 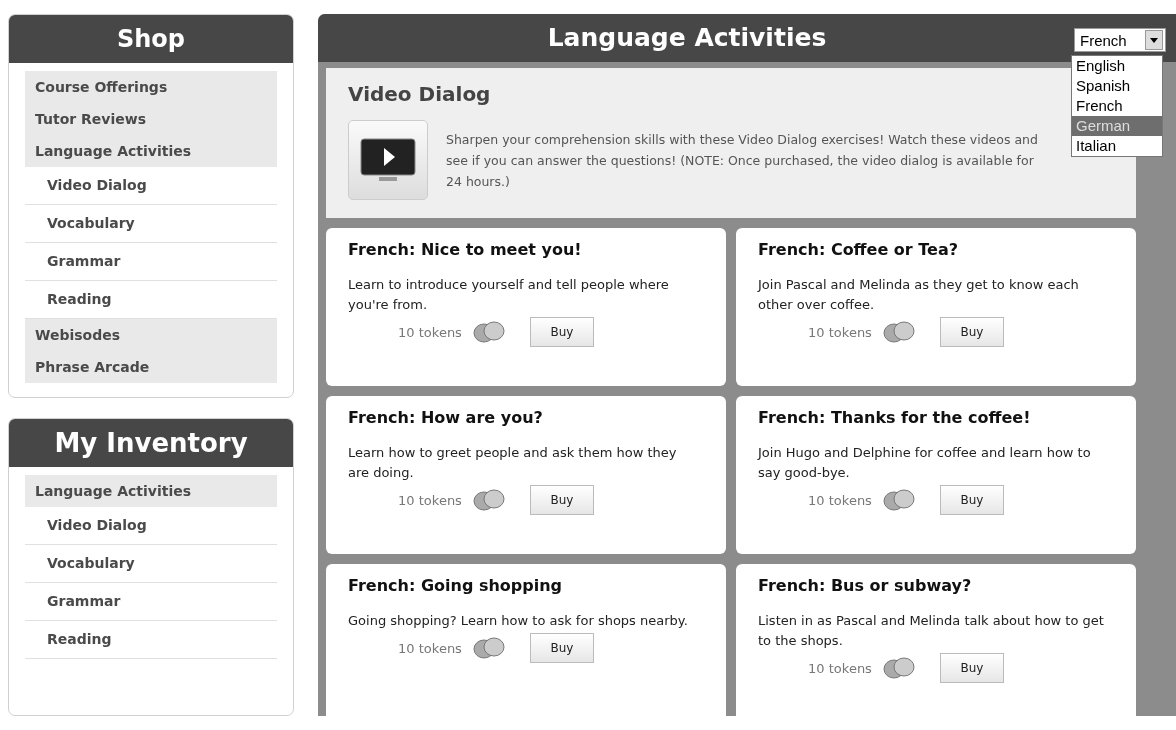 What do you see at coordinates (151, 119) in the screenshot?
I see `sidebar-item: Tutor Reviews` at bounding box center [151, 119].